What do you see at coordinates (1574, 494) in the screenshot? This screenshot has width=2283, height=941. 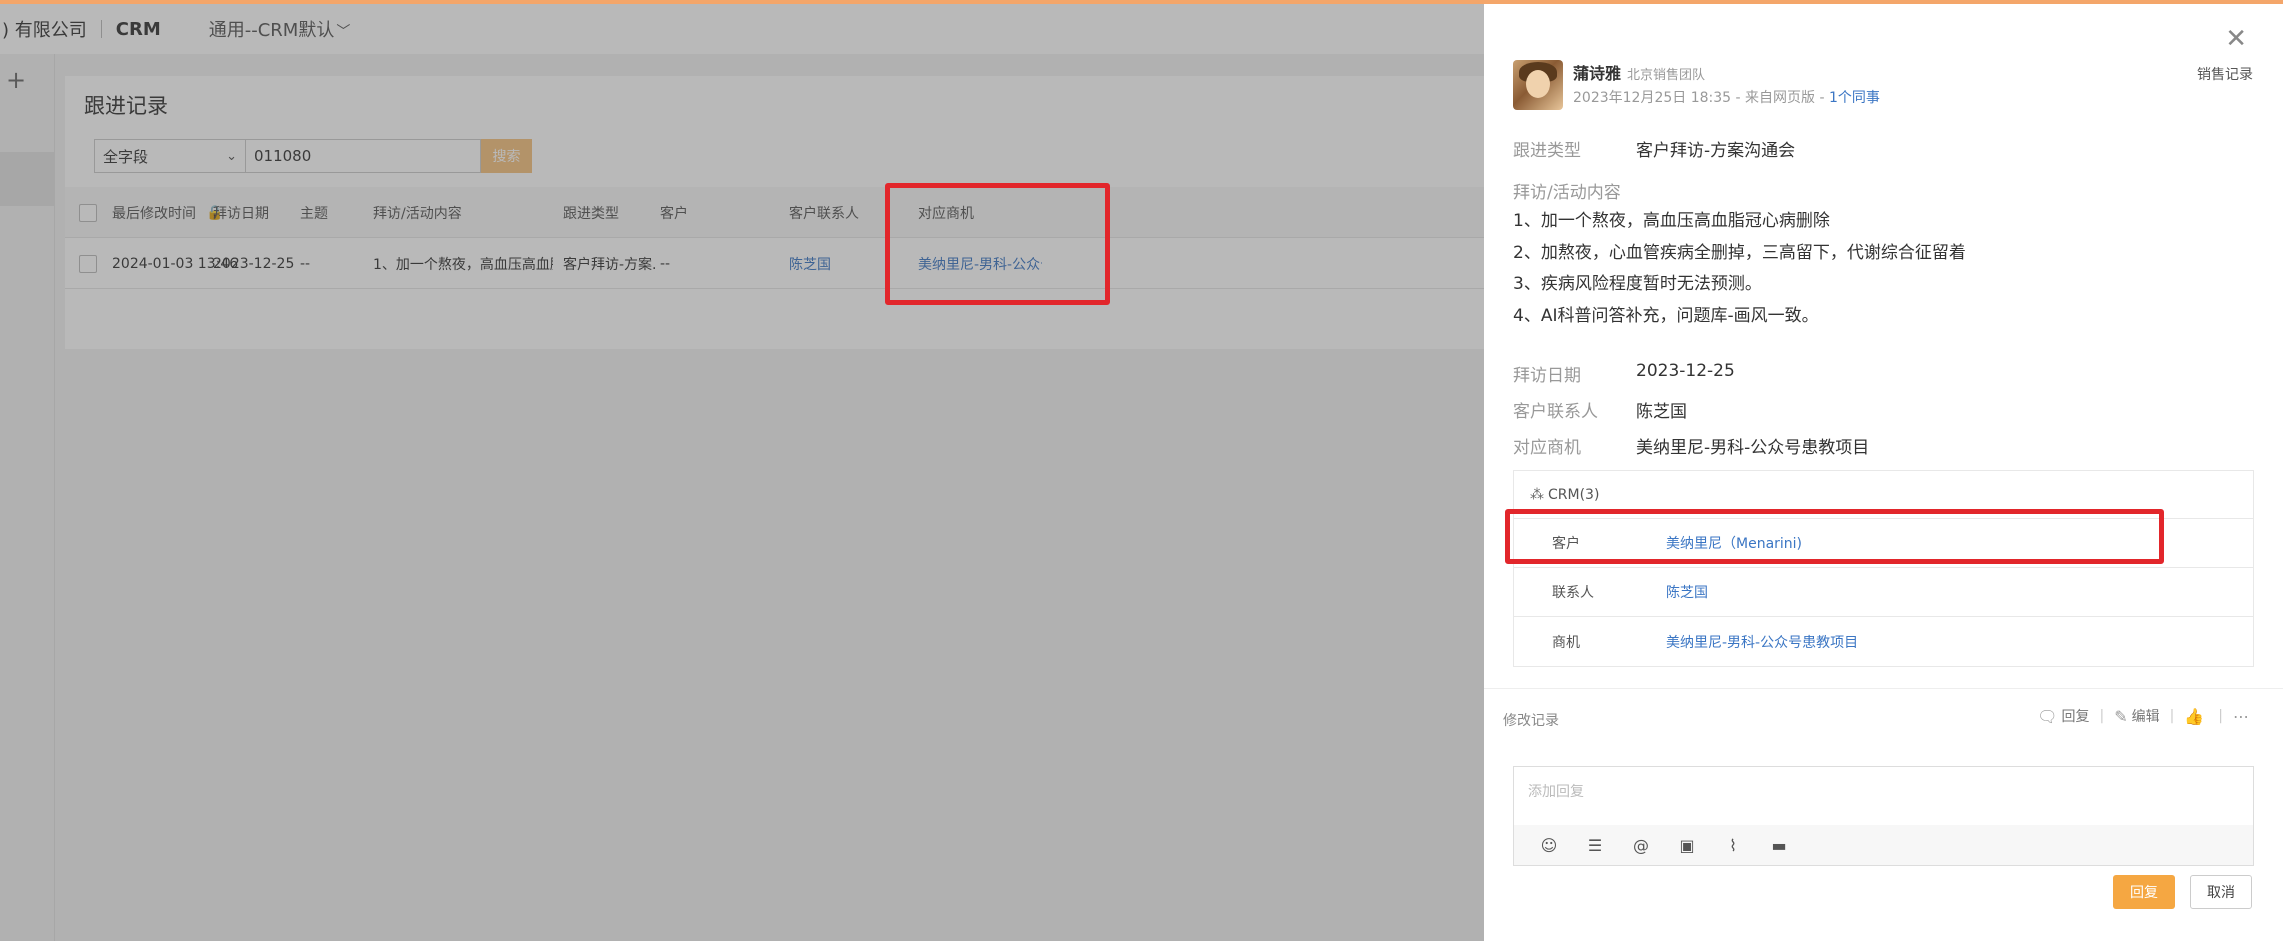 I see `crm-title: CRM(3)` at bounding box center [1574, 494].